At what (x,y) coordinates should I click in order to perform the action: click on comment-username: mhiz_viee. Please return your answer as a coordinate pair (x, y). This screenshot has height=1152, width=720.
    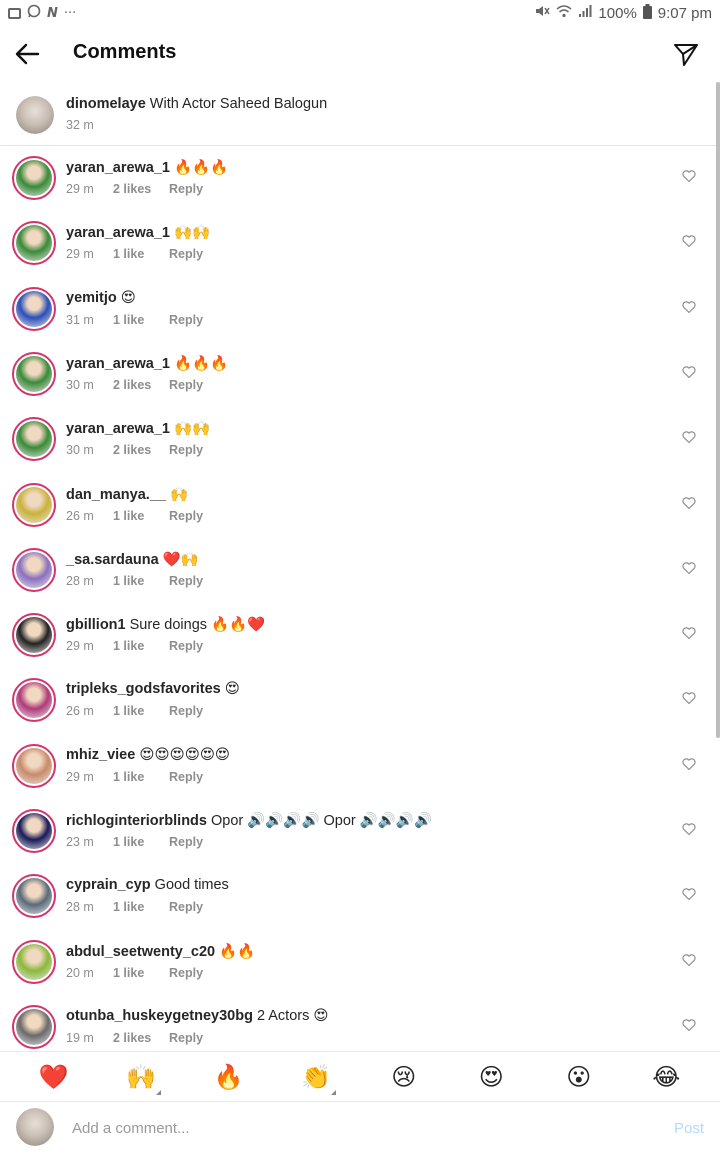
    Looking at the image, I should click on (100, 755).